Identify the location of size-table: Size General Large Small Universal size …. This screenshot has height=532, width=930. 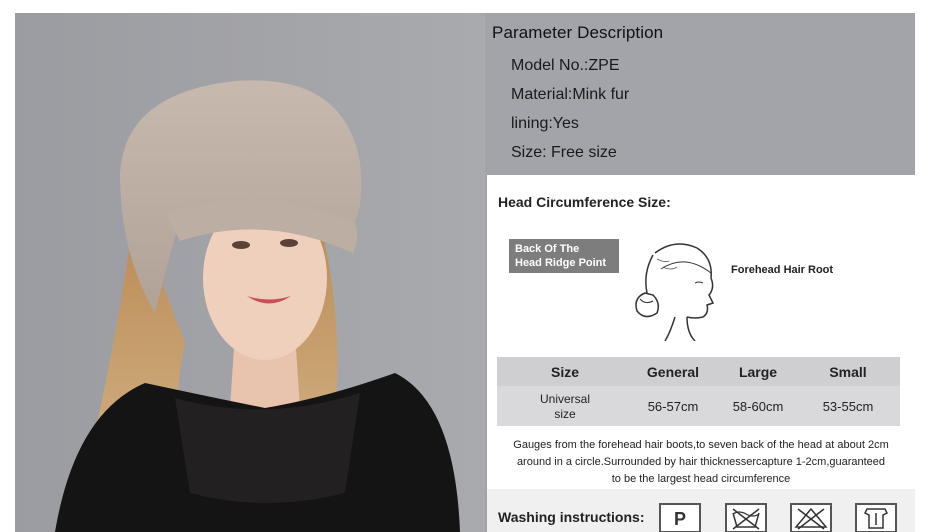
(698, 391).